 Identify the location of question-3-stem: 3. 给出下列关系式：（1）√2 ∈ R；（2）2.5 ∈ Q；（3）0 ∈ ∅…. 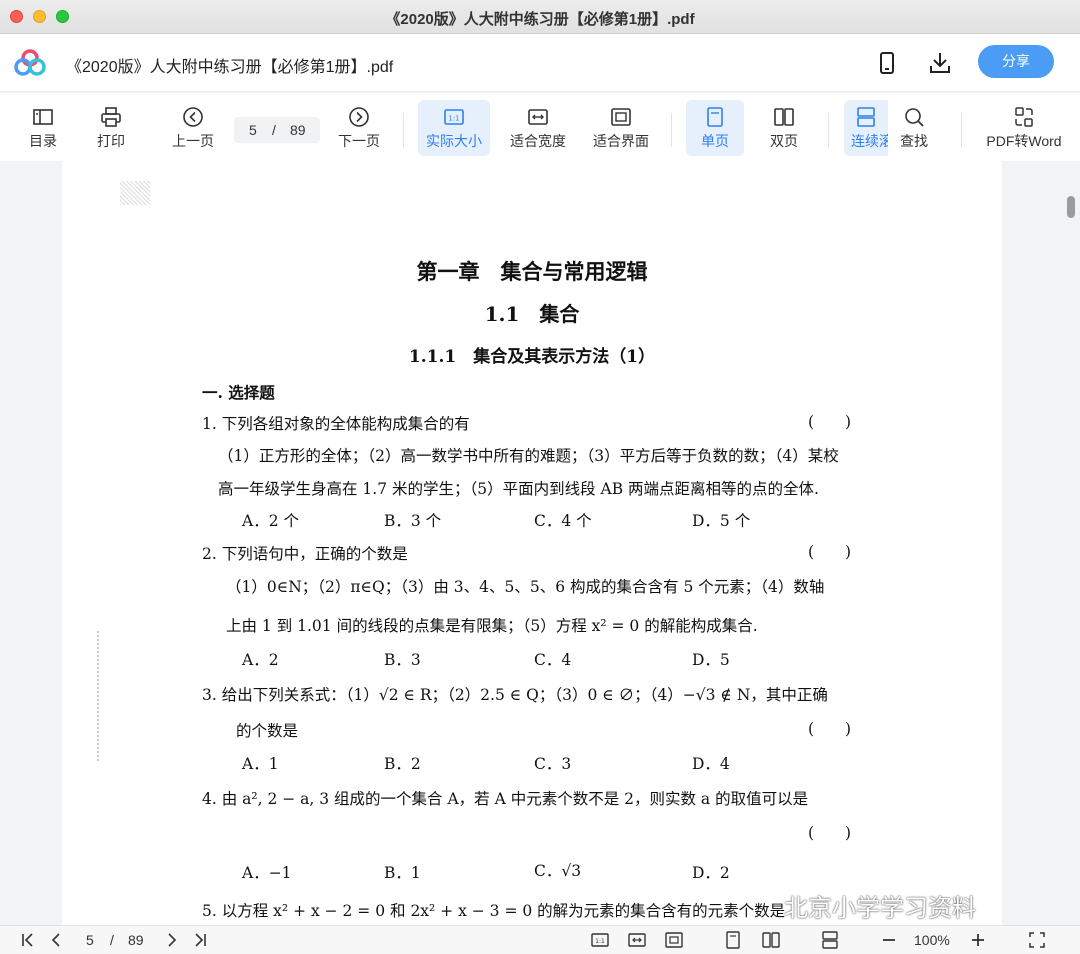
(515, 695).